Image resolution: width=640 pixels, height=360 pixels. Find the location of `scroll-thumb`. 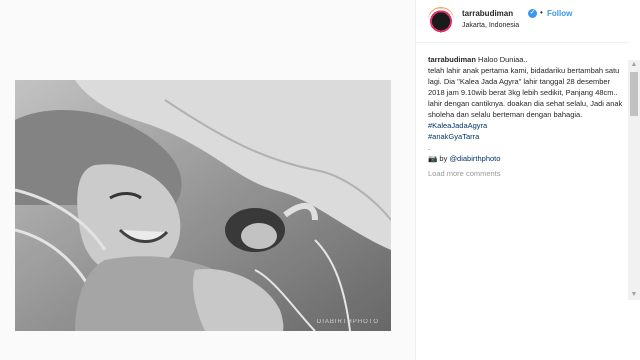

scroll-thumb is located at coordinates (634, 94).